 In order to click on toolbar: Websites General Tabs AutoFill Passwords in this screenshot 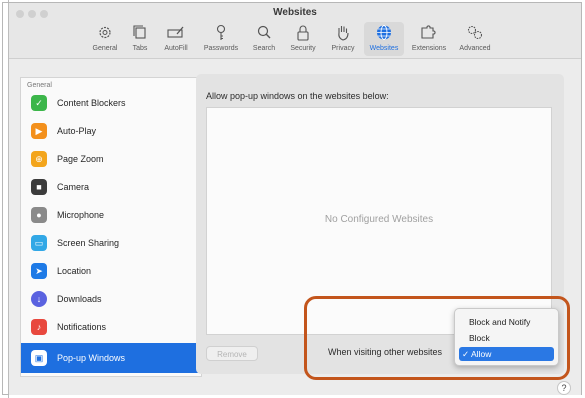, I will do `click(295, 31)`.